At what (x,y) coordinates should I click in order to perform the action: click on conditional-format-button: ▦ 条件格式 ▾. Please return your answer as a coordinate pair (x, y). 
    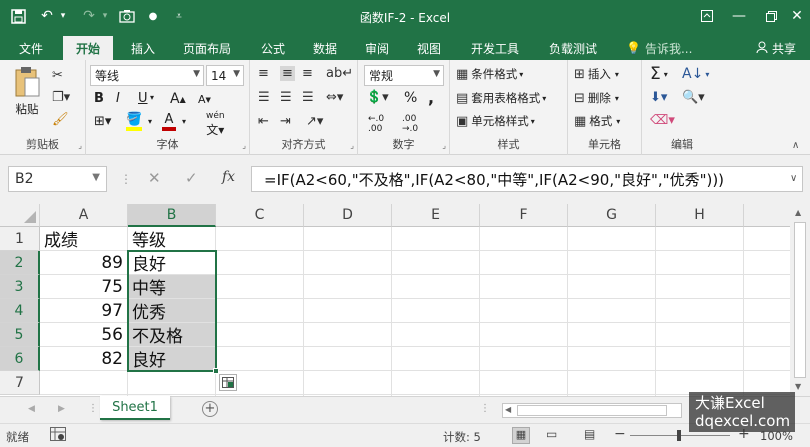
    Looking at the image, I should click on (489, 74).